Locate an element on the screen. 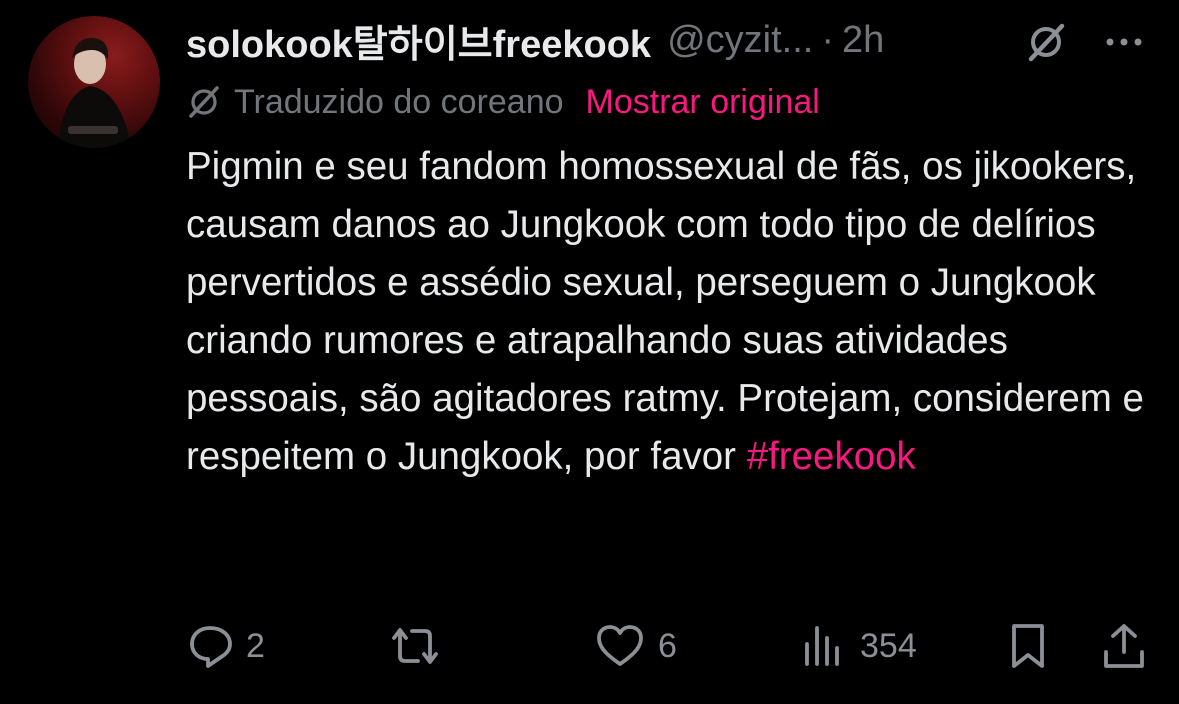  retweet-icon is located at coordinates (415, 646).